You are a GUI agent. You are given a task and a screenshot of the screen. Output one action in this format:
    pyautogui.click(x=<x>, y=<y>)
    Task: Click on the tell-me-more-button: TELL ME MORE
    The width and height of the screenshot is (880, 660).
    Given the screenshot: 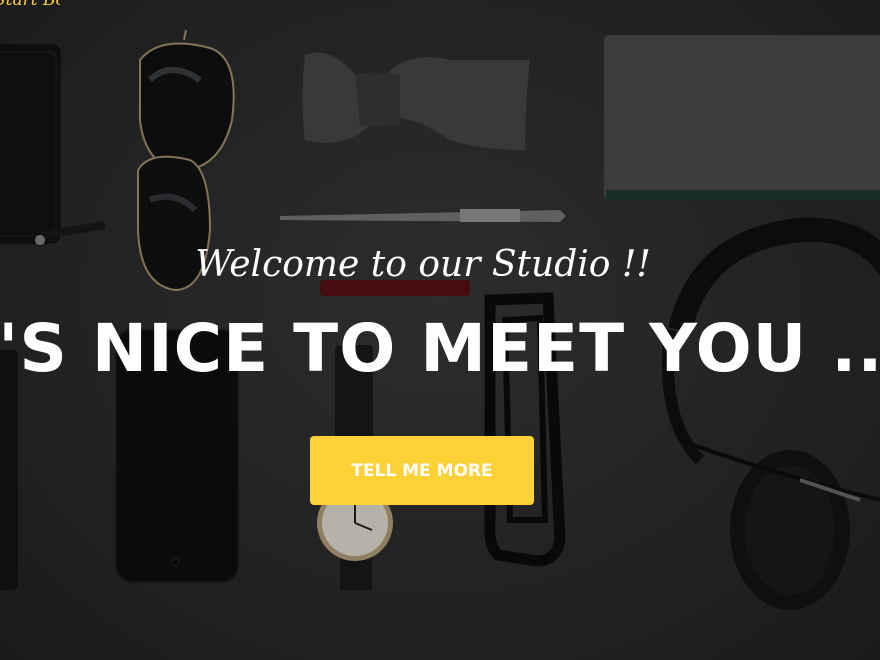 What is the action you would take?
    pyautogui.click(x=422, y=470)
    